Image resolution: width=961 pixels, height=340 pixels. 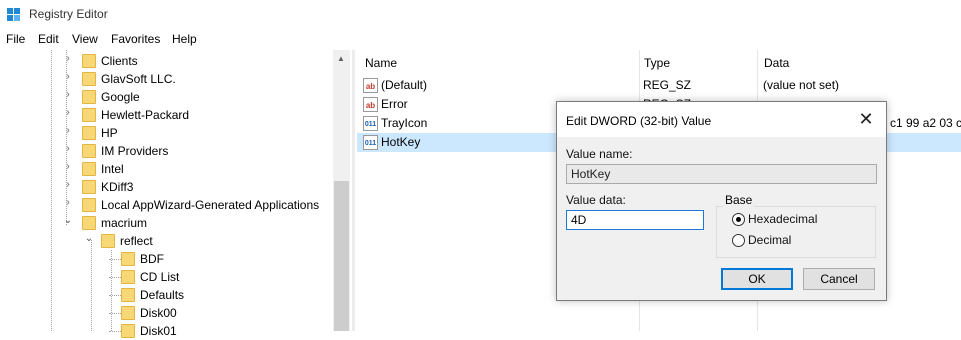 What do you see at coordinates (166, 61) in the screenshot?
I see `tree-item-clients: › Clients` at bounding box center [166, 61].